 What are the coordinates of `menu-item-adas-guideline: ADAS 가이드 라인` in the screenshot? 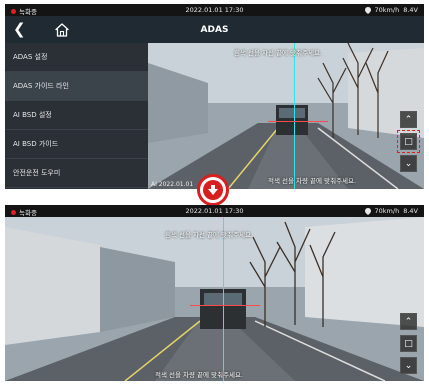 It's located at (76, 86).